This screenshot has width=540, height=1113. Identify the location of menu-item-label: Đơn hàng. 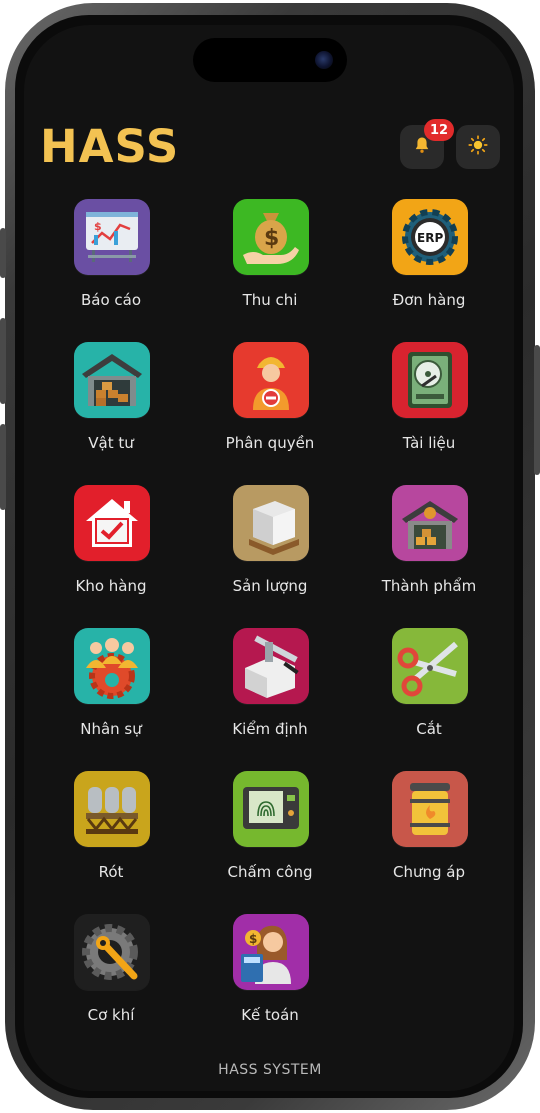
(429, 300).